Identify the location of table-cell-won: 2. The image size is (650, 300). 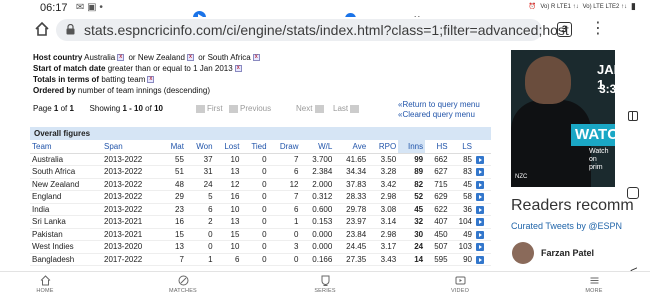
(200, 222).